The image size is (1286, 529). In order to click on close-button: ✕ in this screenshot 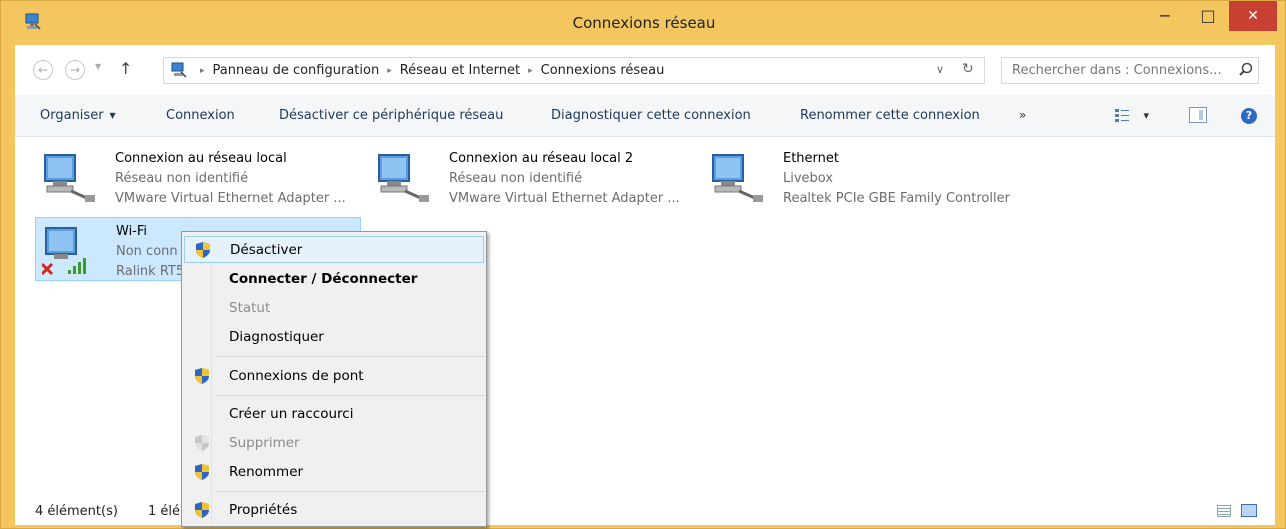, I will do `click(1253, 16)`.